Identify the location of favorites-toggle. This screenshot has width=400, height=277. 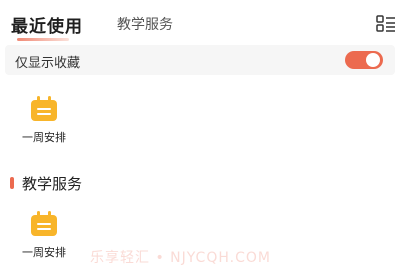
(364, 60).